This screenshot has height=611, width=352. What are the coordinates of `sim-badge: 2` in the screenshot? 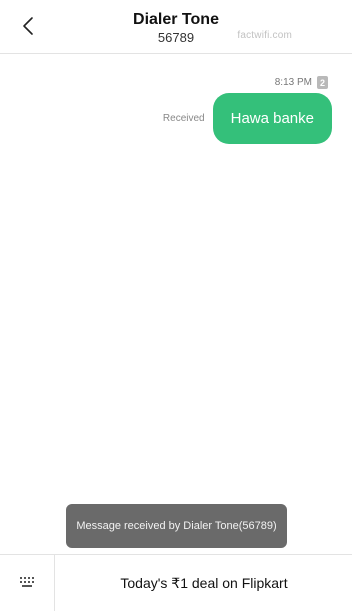 It's located at (322, 82).